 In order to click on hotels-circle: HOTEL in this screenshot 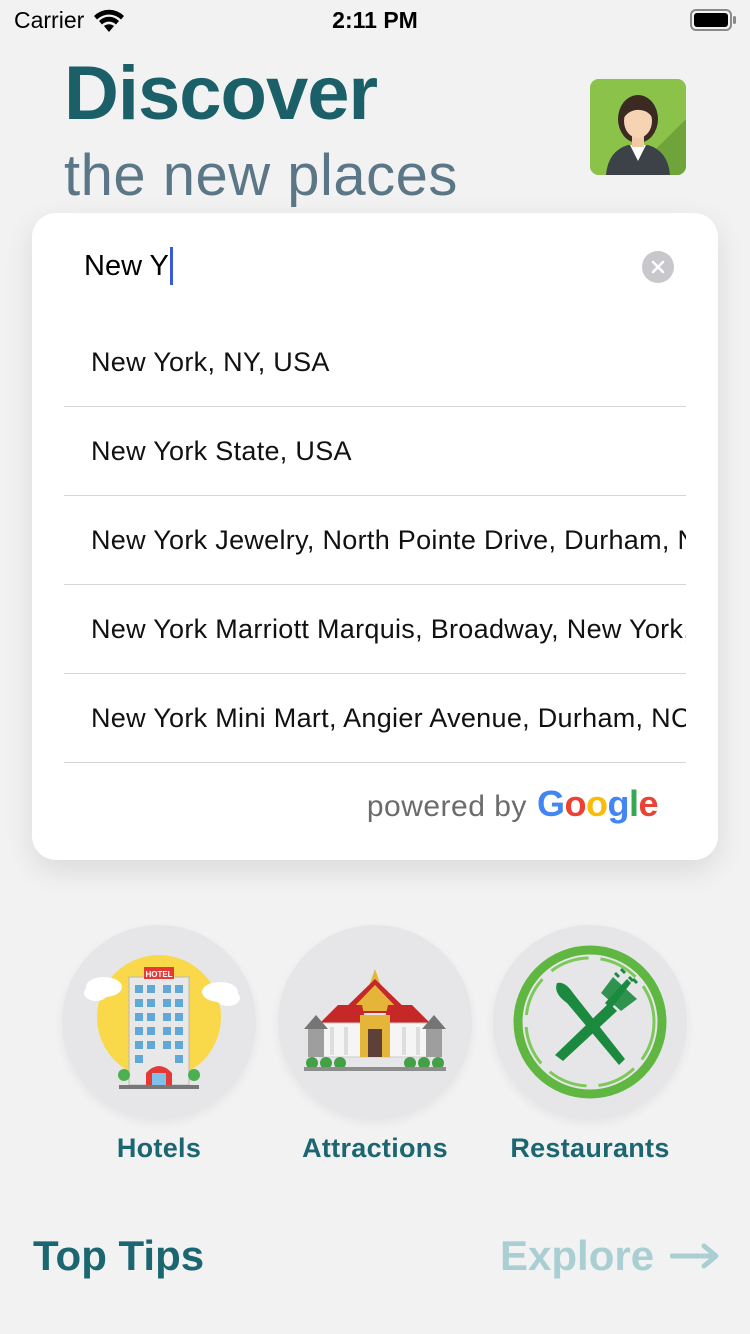, I will do `click(159, 1022)`.